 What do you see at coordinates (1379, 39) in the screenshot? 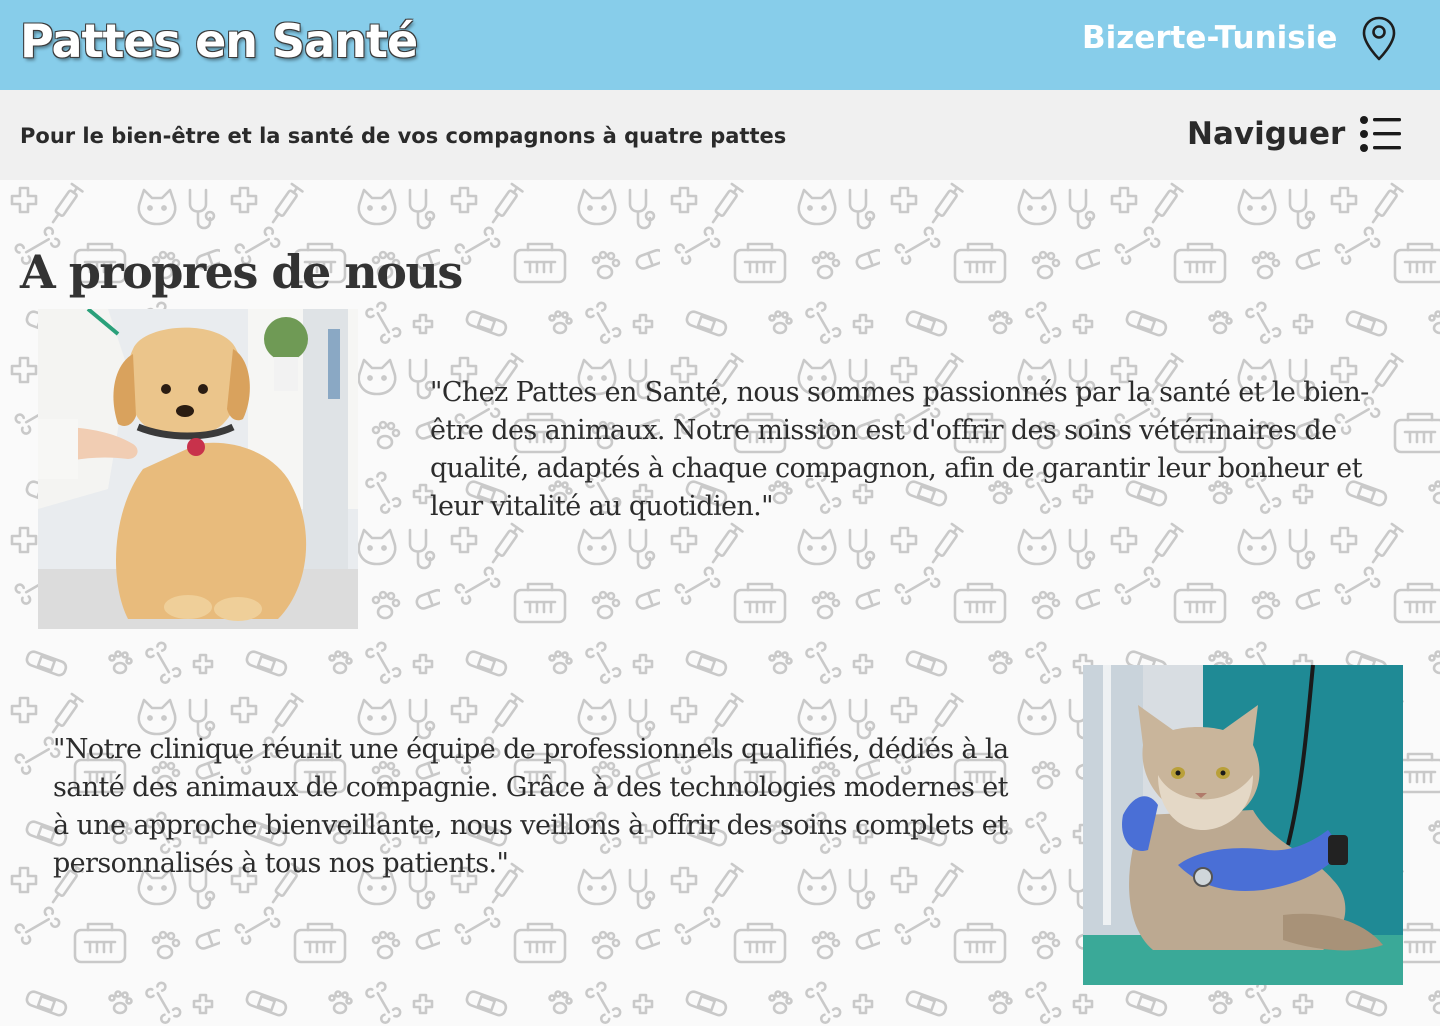
I see `map-pin-icon` at bounding box center [1379, 39].